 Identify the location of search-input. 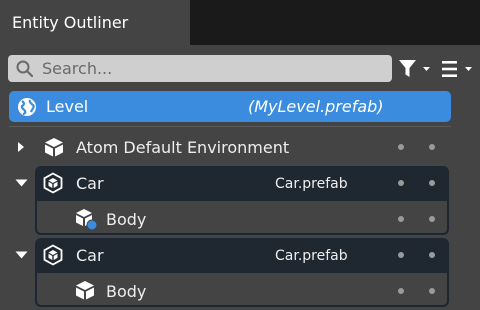
(212, 68).